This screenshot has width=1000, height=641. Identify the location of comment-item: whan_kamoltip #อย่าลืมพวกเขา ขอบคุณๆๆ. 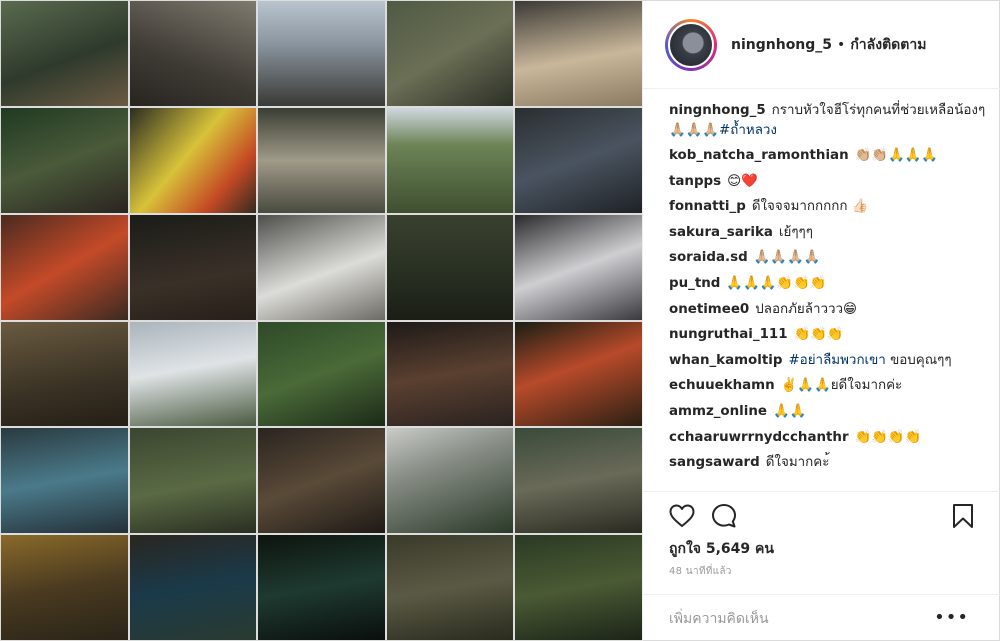
(829, 361).